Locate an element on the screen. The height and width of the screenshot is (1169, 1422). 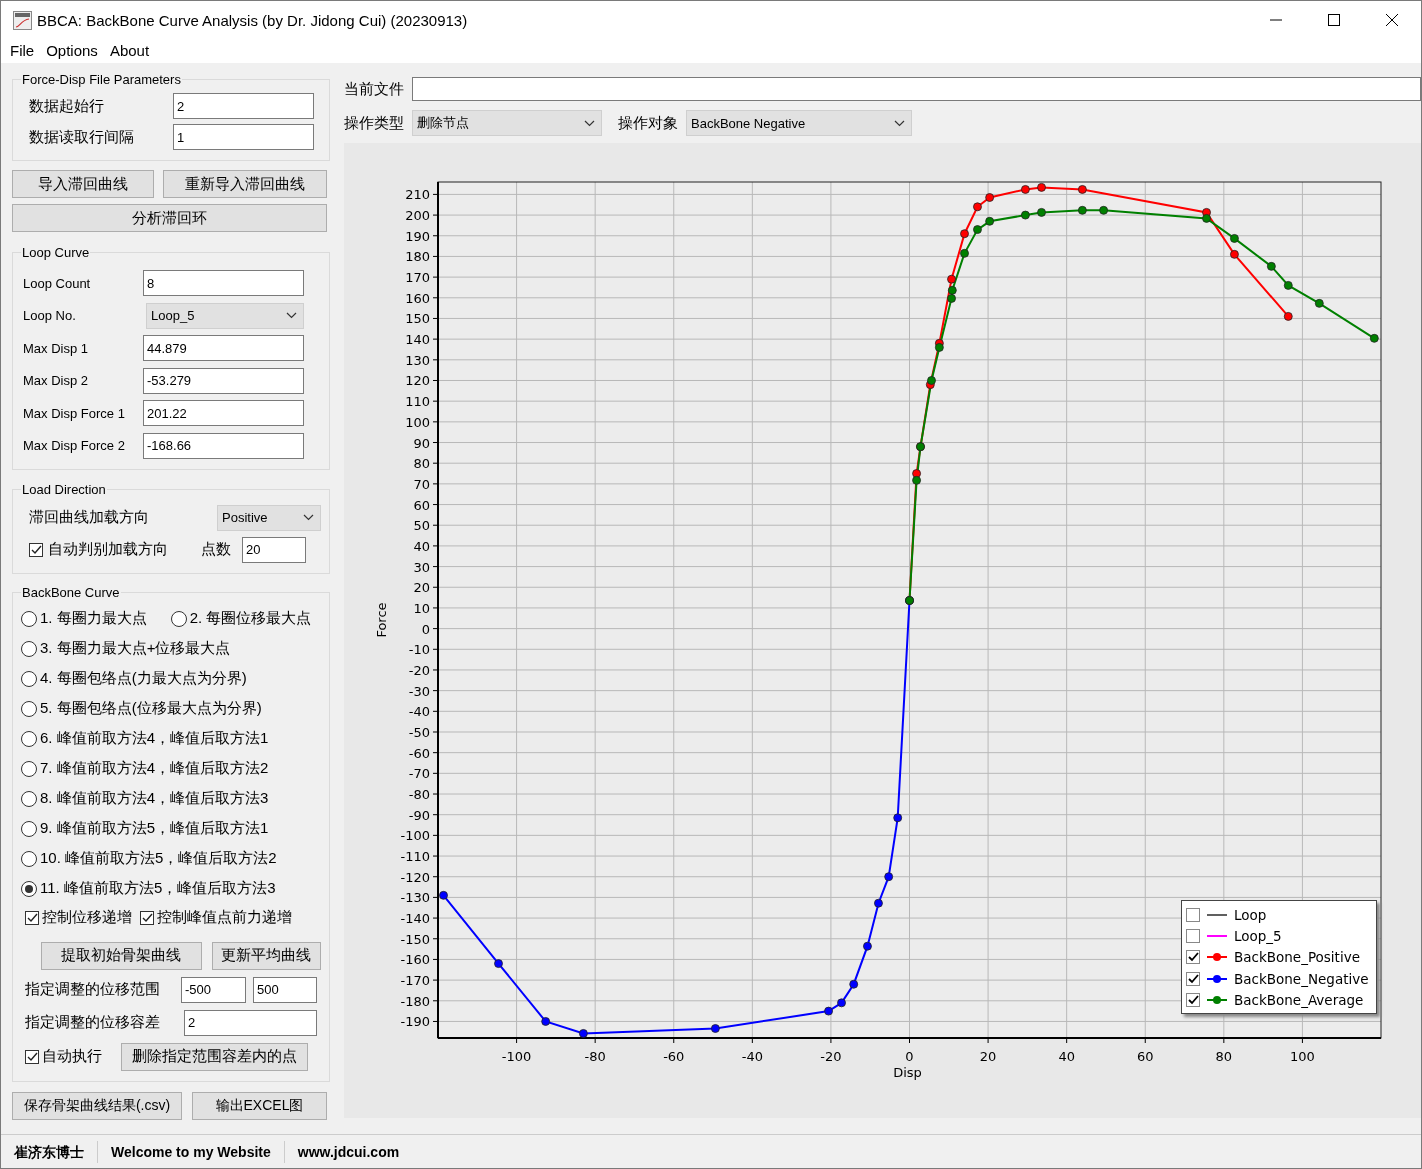
tick-label: -140 is located at coordinates (415, 919).